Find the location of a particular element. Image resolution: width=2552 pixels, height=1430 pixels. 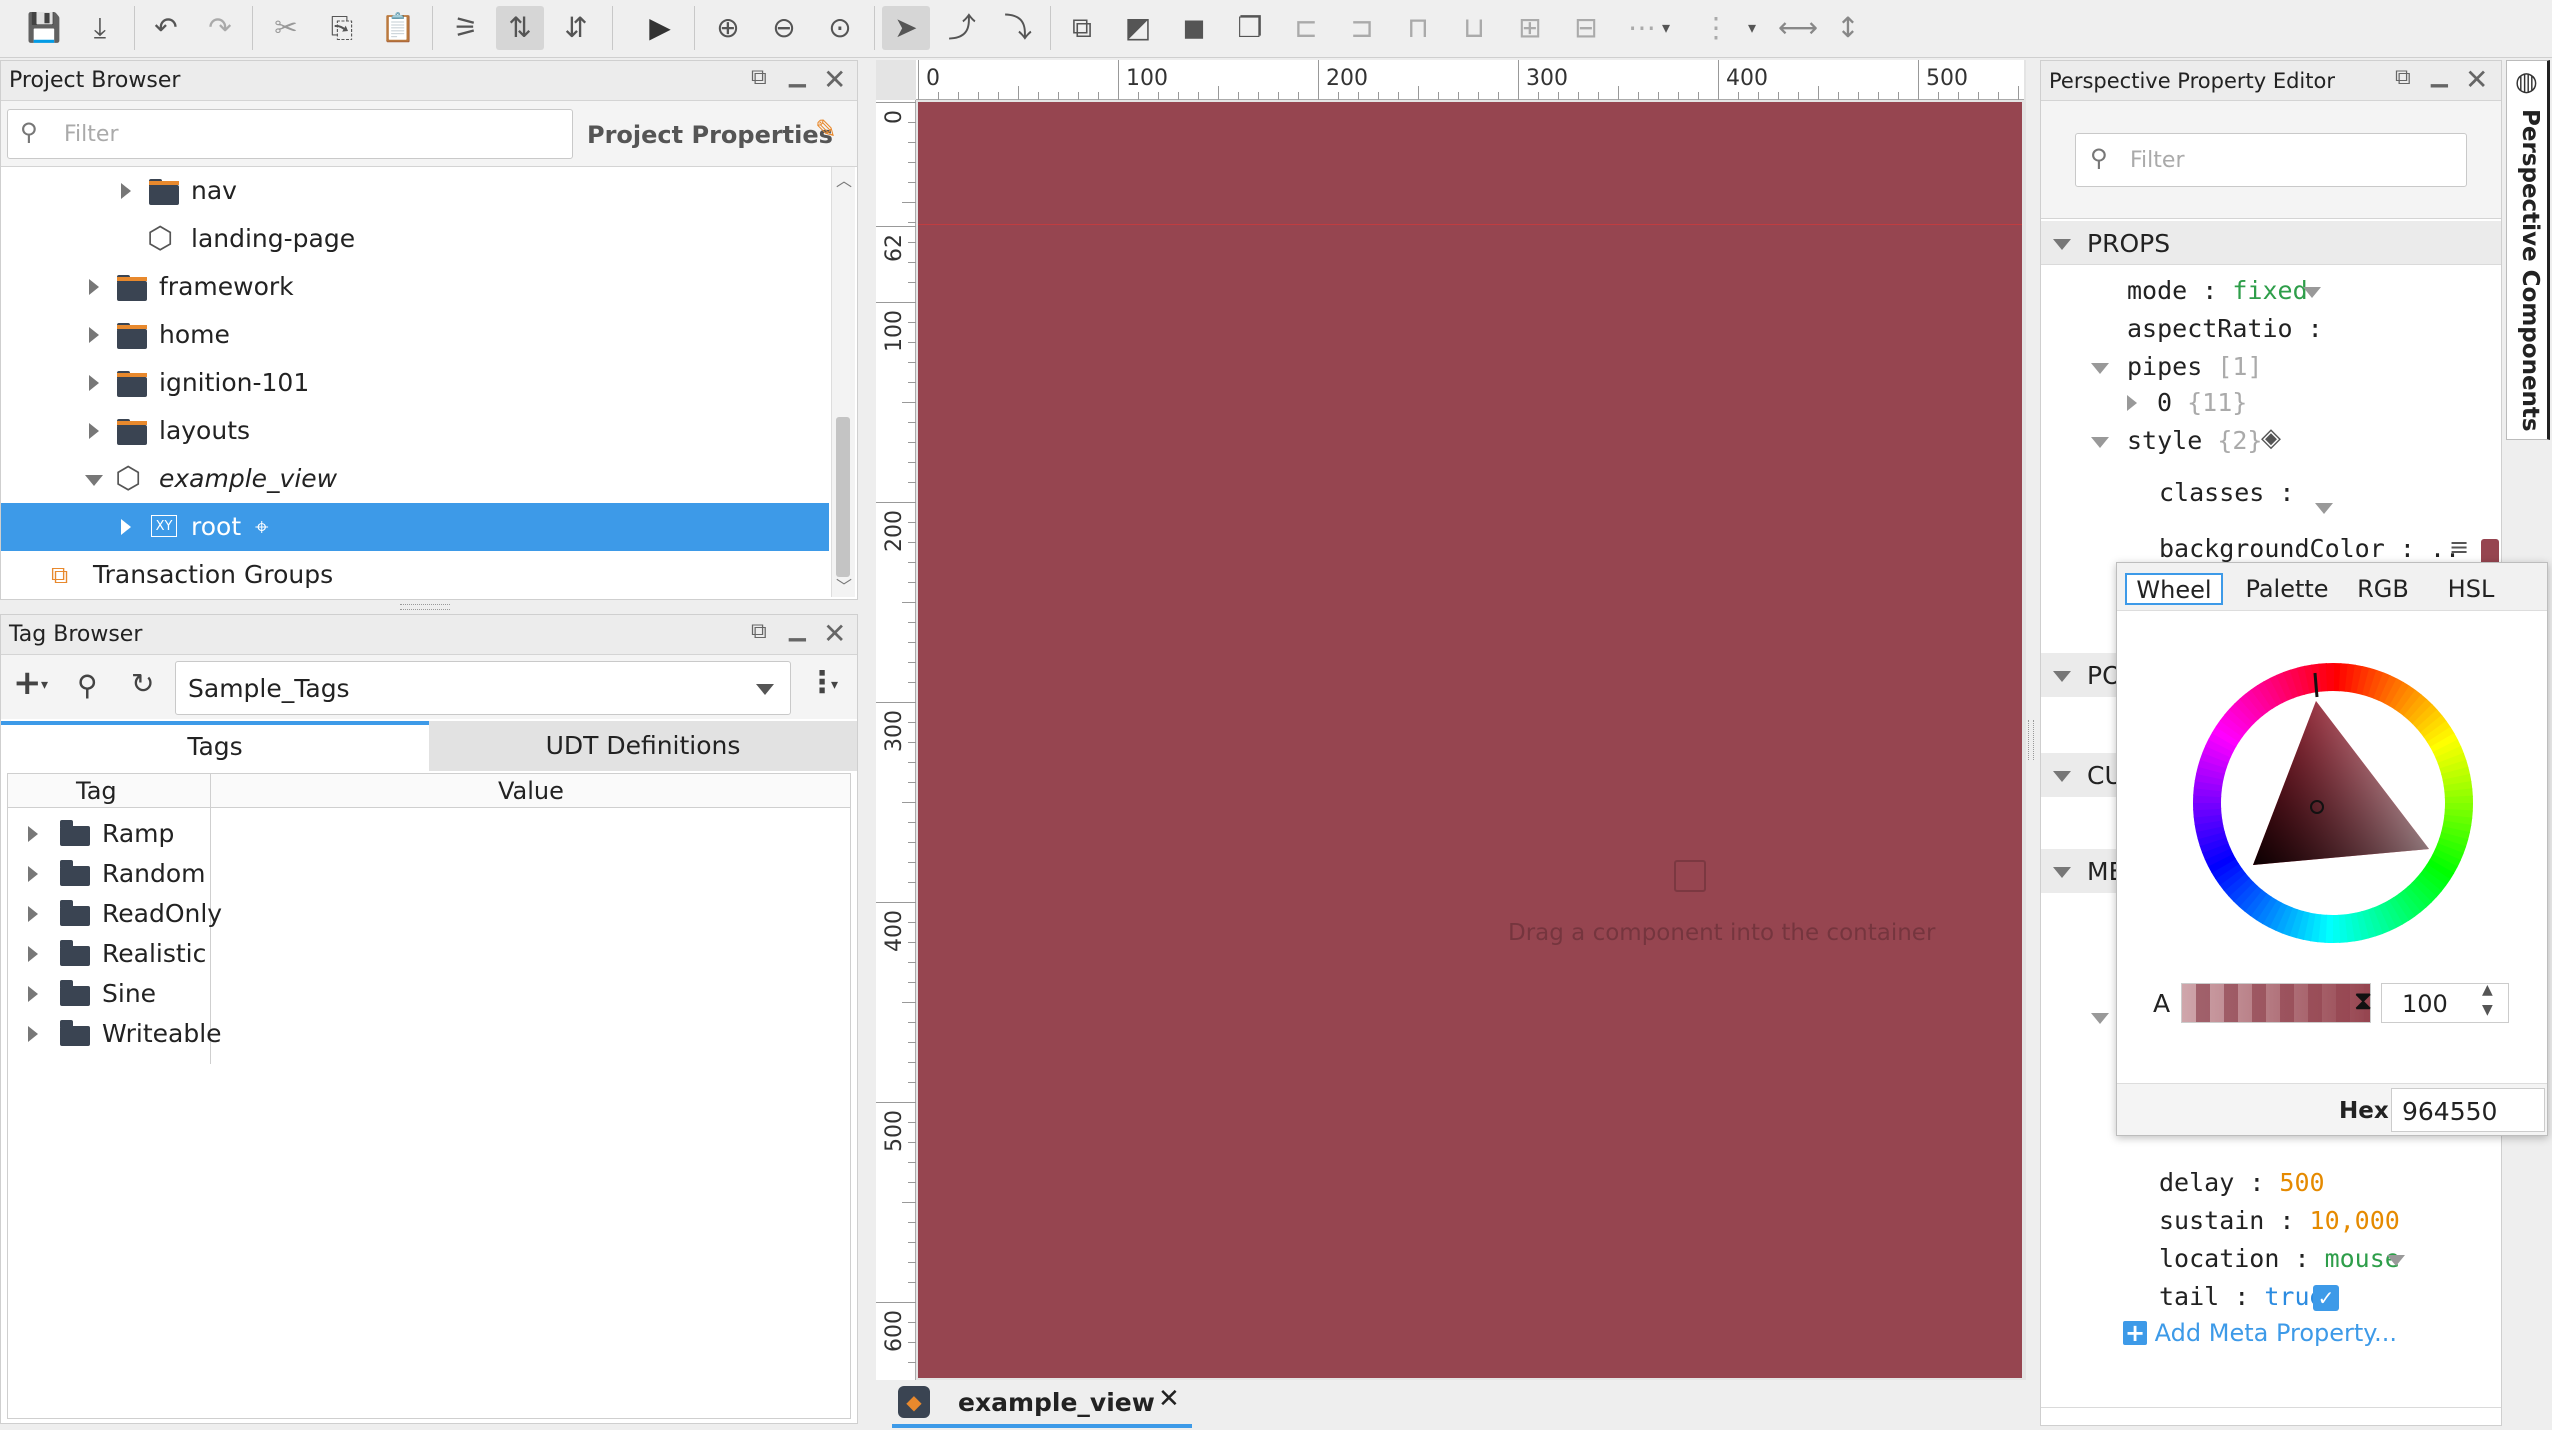

tab-wheel: Wheel is located at coordinates (2174, 589).